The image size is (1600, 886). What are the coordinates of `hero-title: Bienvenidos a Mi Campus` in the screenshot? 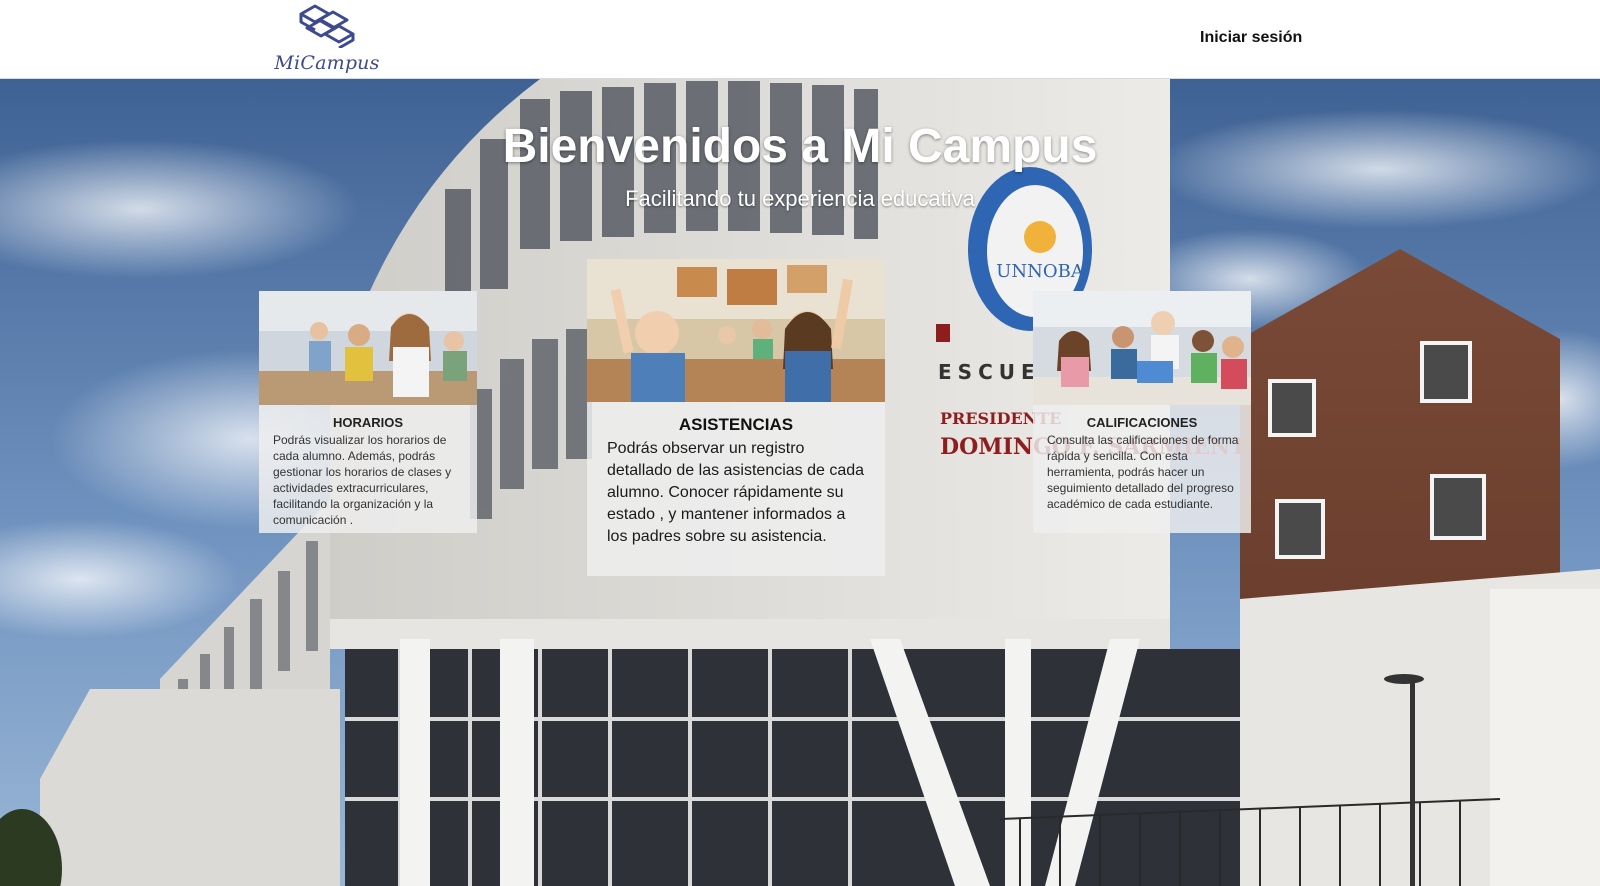 It's located at (800, 146).